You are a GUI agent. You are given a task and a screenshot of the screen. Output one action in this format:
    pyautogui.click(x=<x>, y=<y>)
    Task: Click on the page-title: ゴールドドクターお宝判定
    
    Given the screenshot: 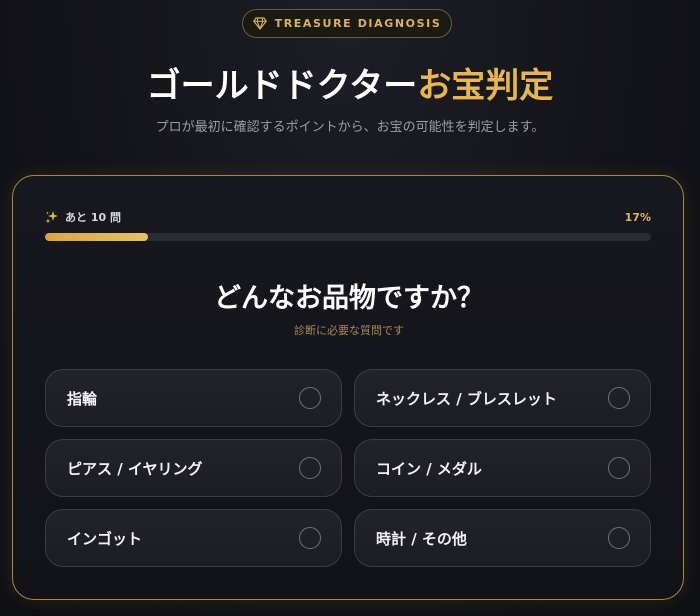 What is the action you would take?
    pyautogui.click(x=350, y=82)
    